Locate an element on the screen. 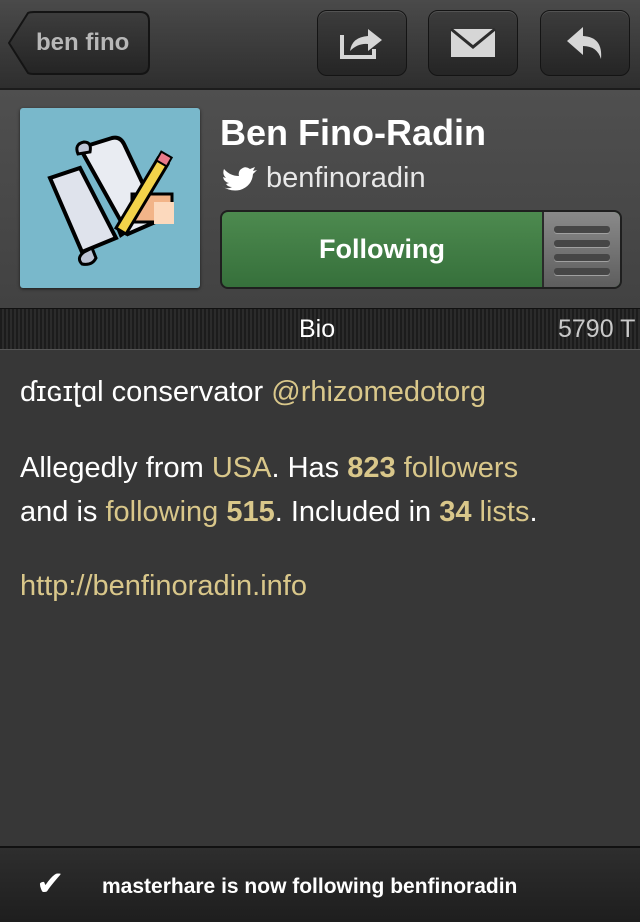 Image resolution: width=640 pixels, height=922 pixels. following-count: 515 is located at coordinates (250, 512).